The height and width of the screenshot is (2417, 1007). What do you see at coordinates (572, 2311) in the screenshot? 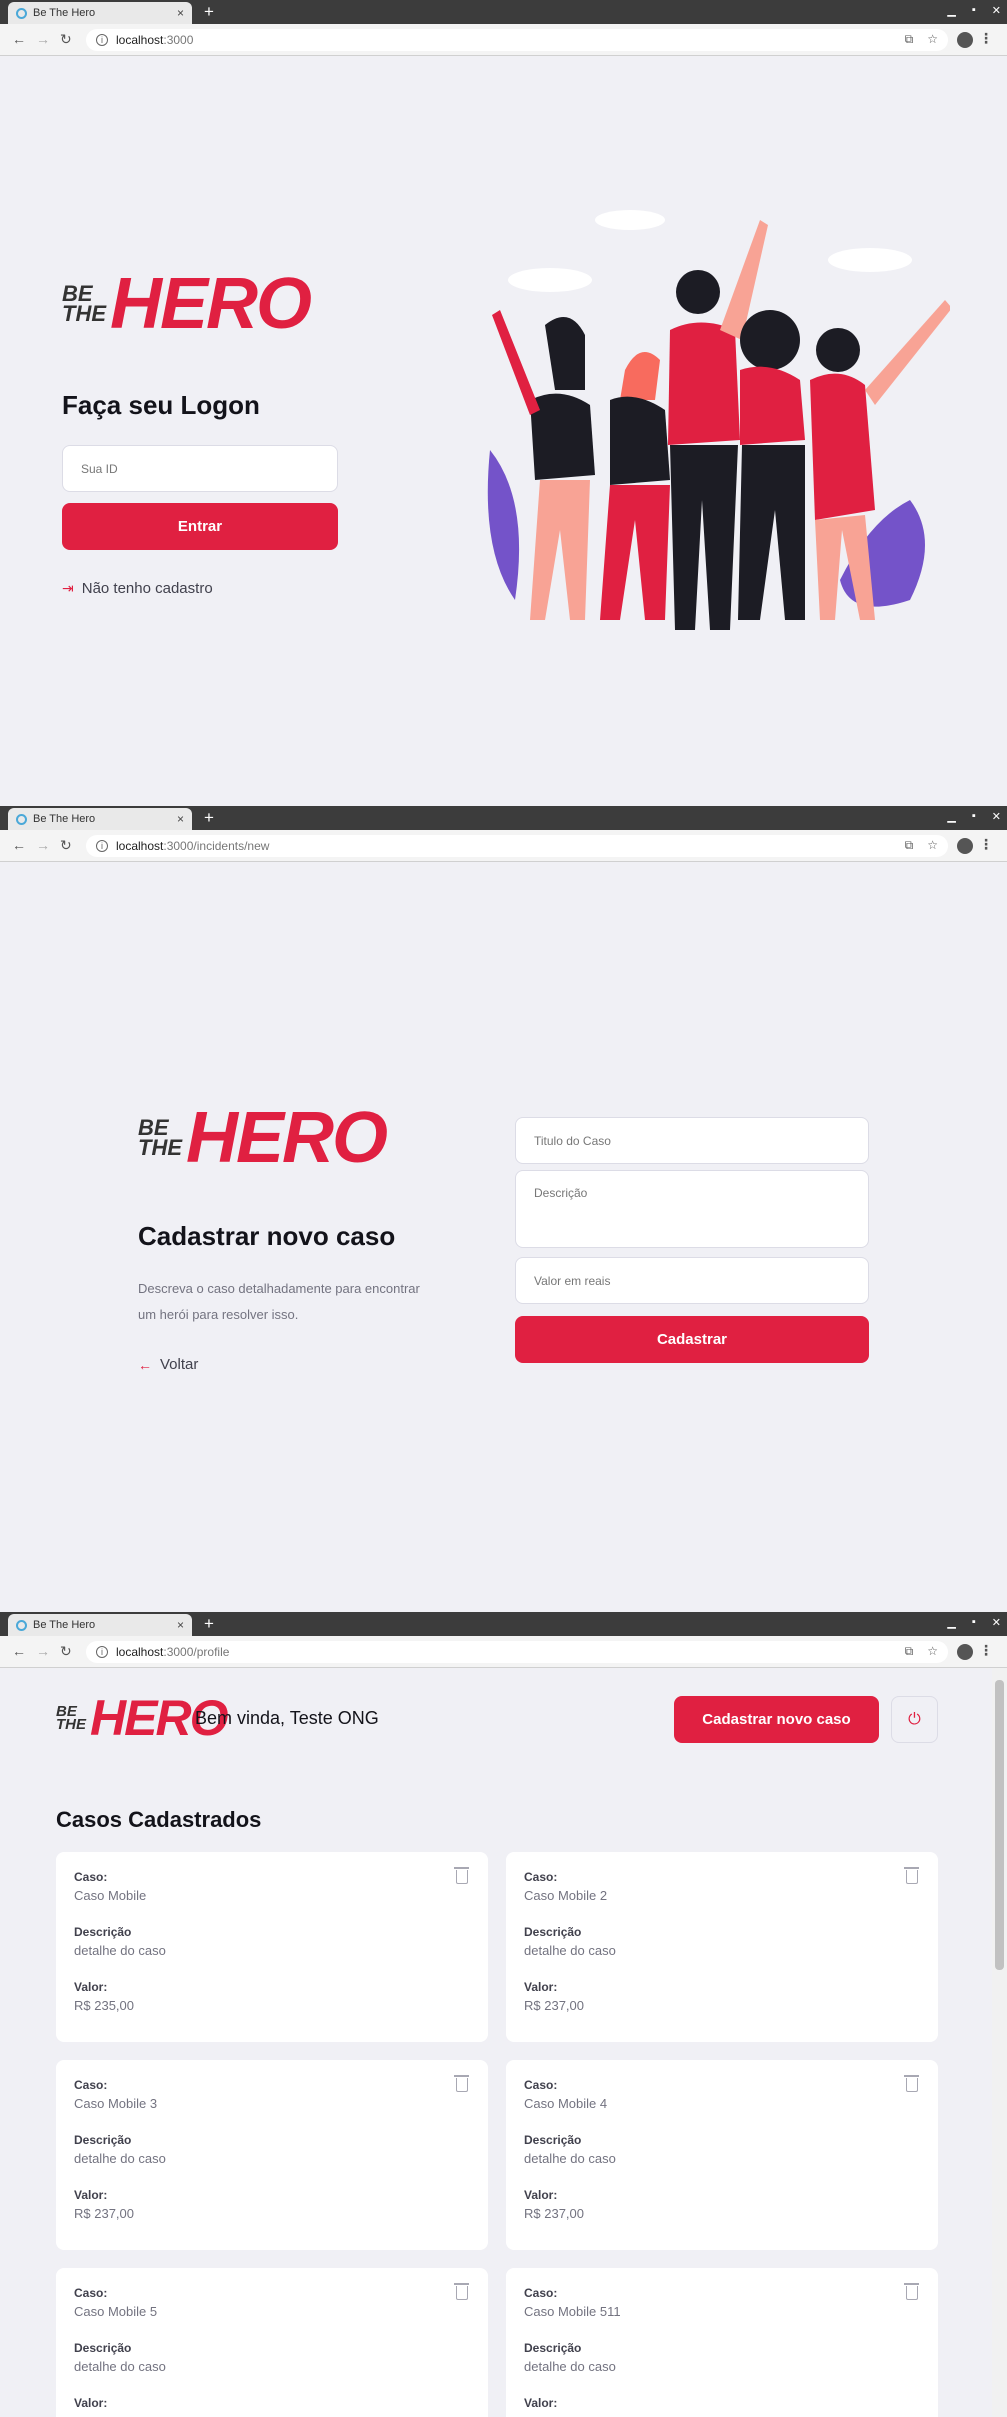
I see `case-title: Caso Mobile 511` at bounding box center [572, 2311].